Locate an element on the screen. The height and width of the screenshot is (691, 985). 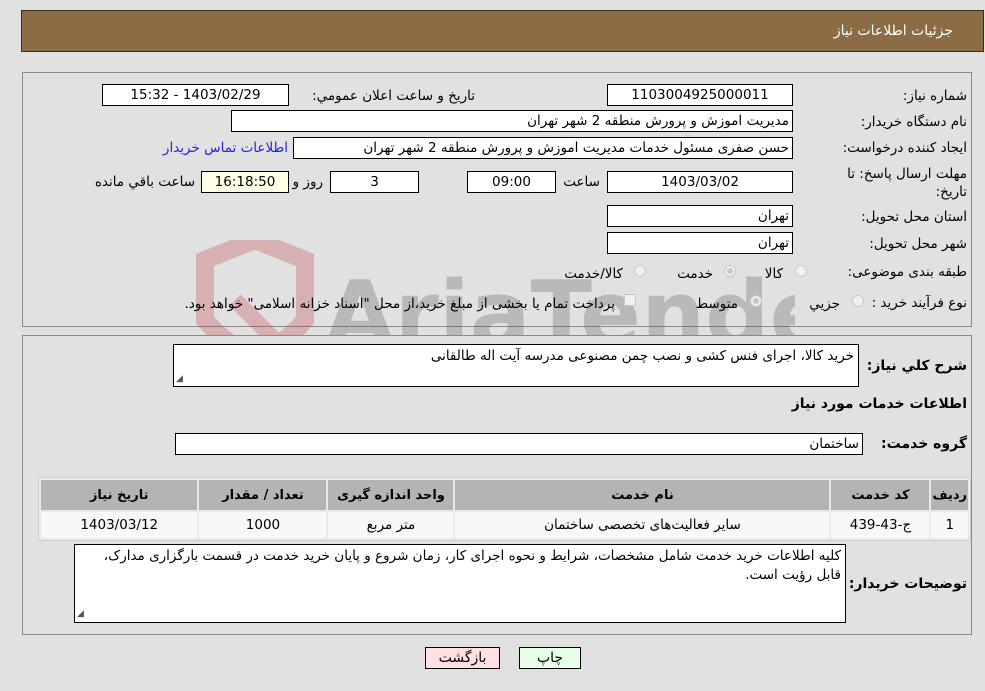
col-header-service-name: نام خدمت is located at coordinates (642, 495).